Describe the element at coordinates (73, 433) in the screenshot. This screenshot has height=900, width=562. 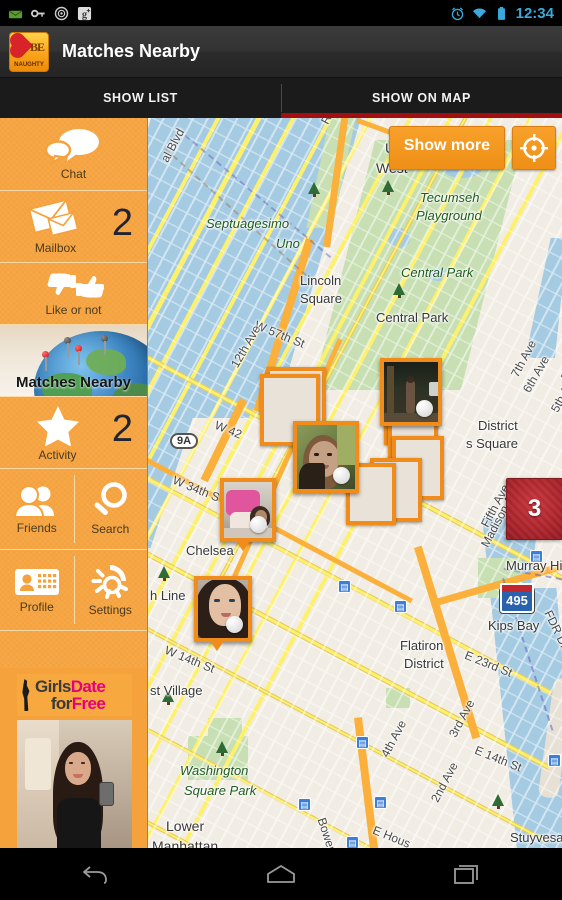
I see `sidebar-item-activity: Activity 2` at that location.